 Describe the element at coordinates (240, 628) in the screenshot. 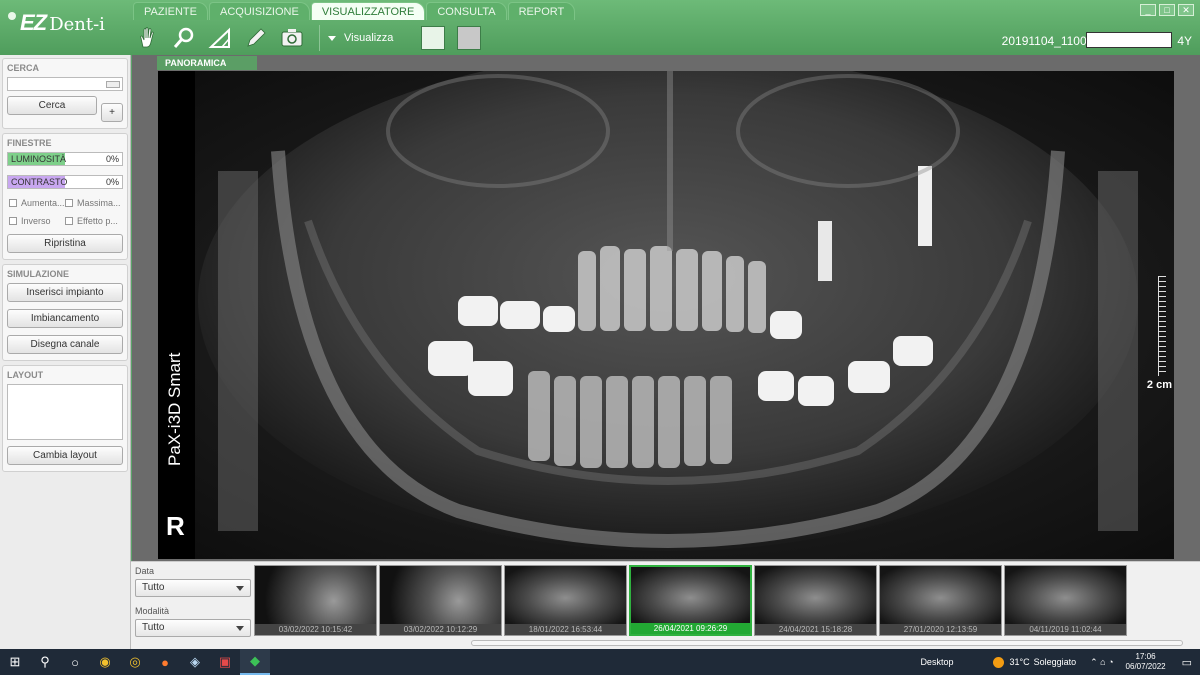

I see `chevron-down-icon` at that location.